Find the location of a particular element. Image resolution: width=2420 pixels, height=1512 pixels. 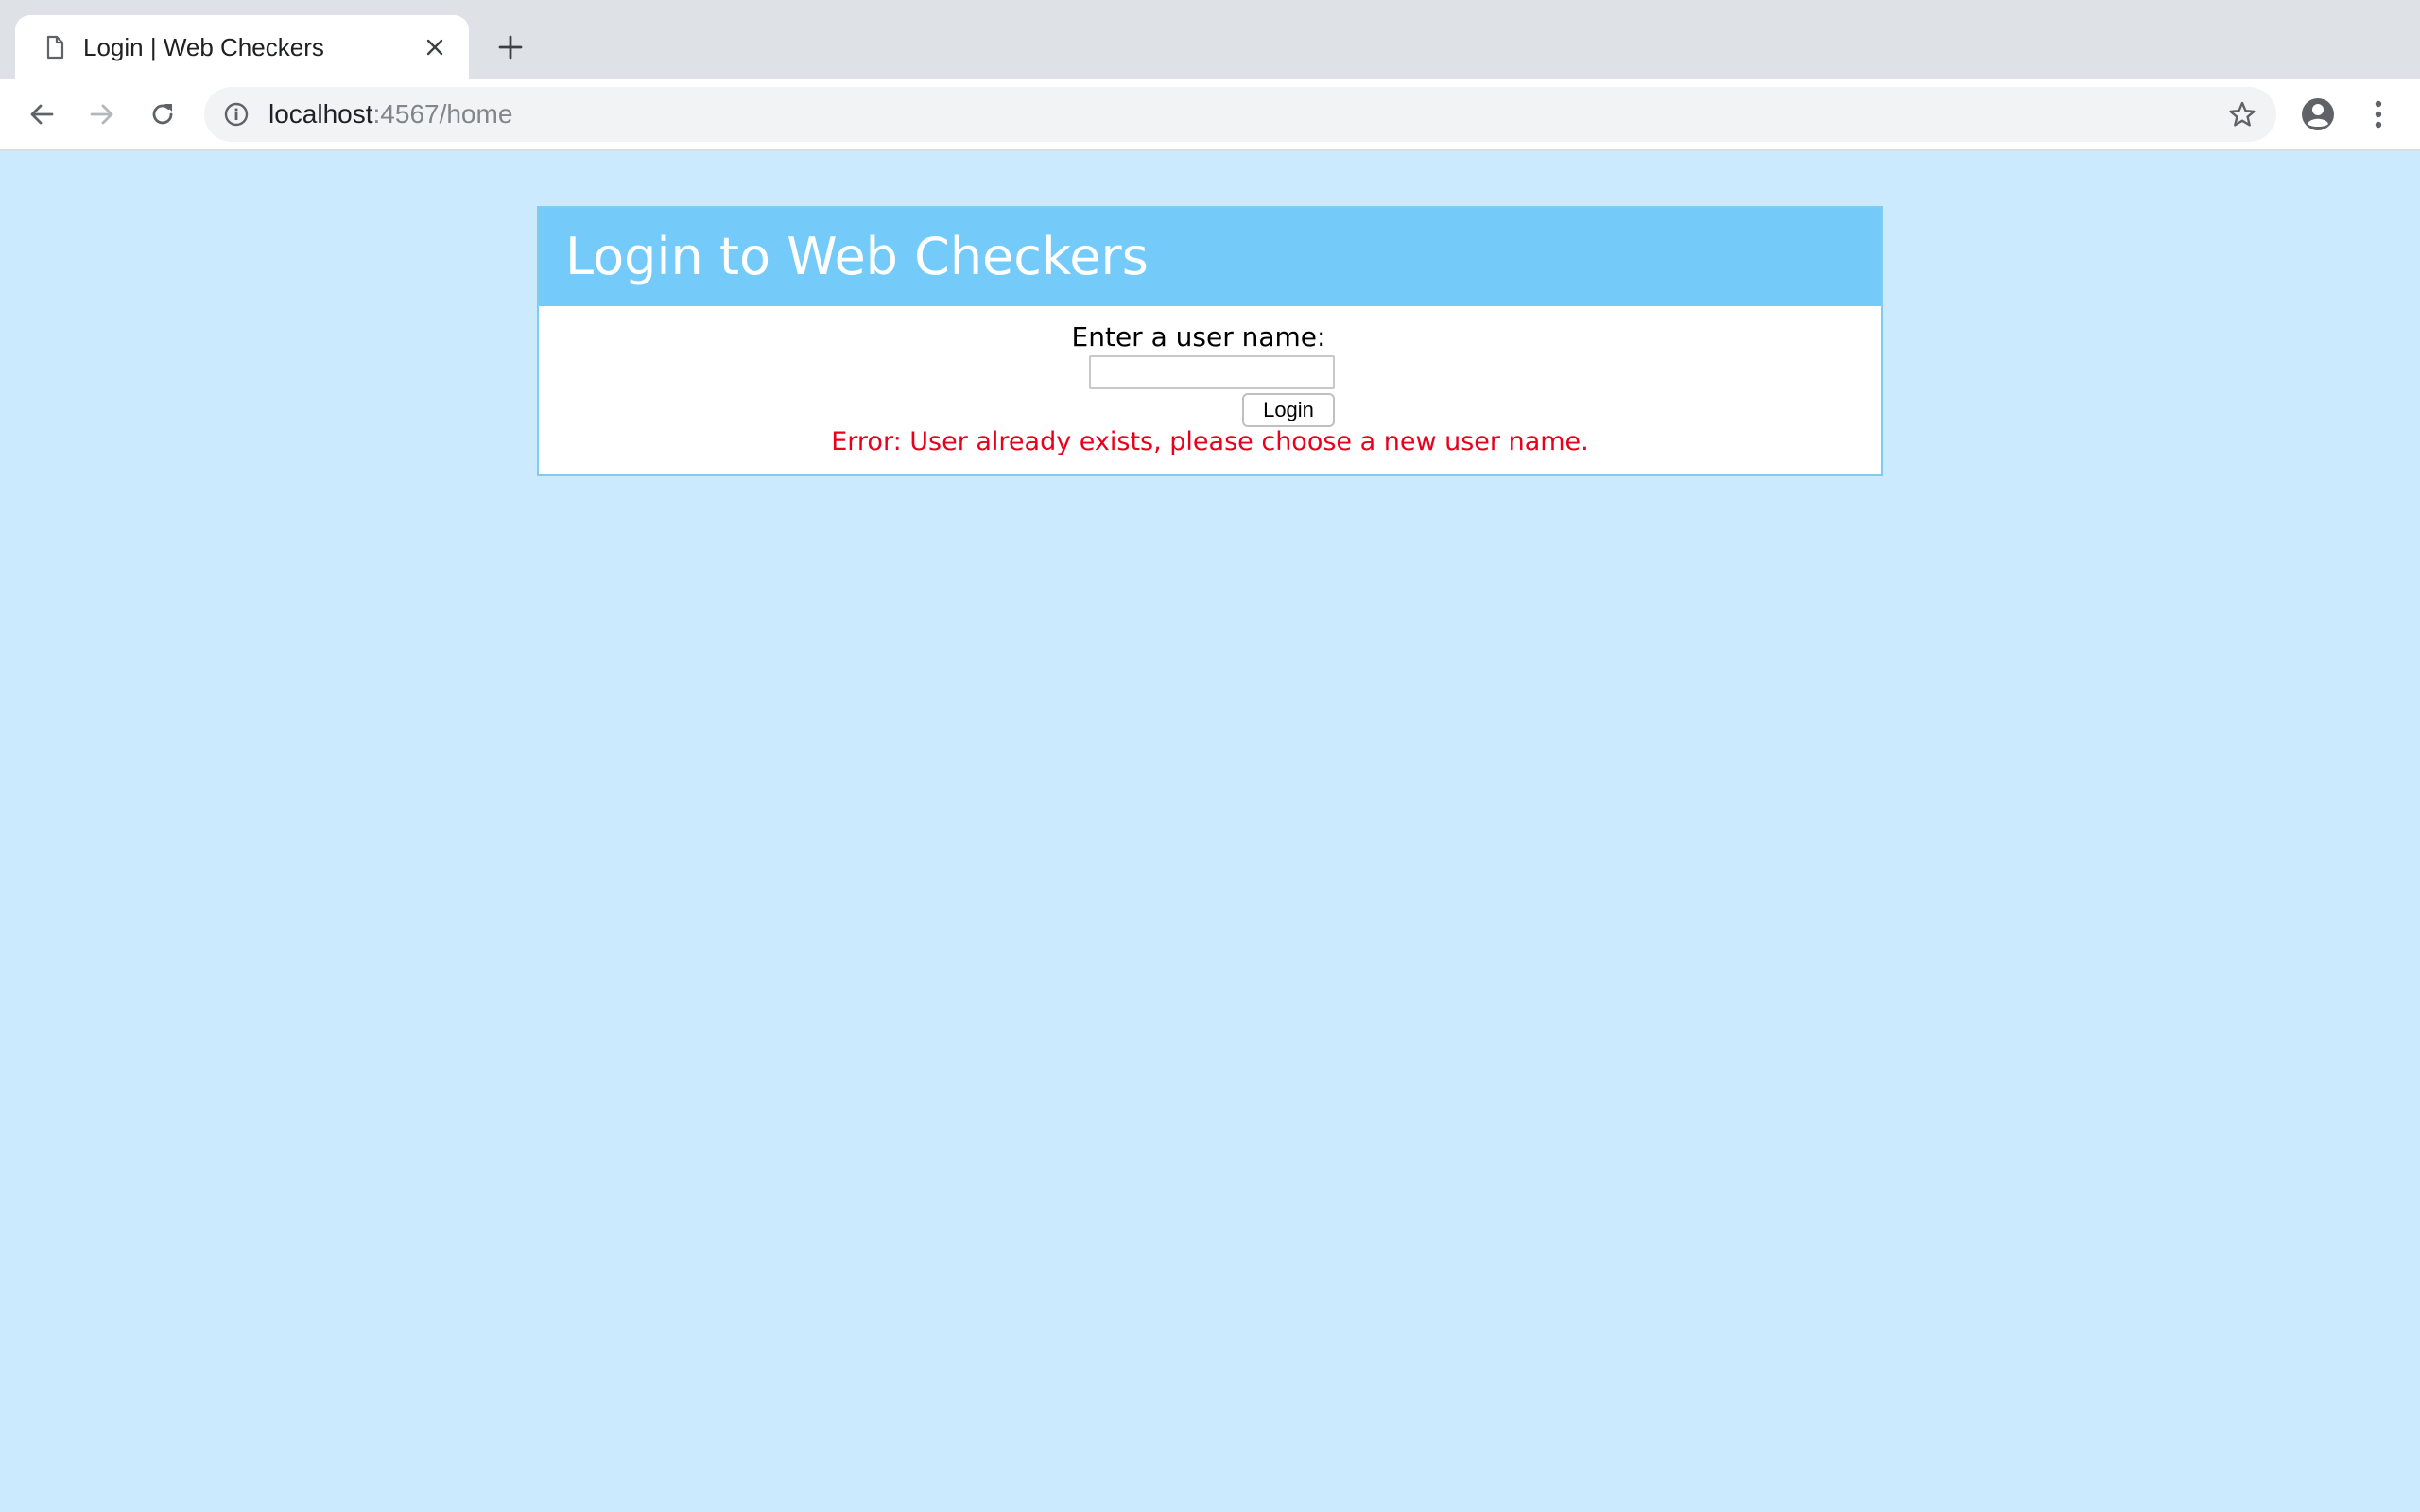

info-icon is located at coordinates (236, 114).